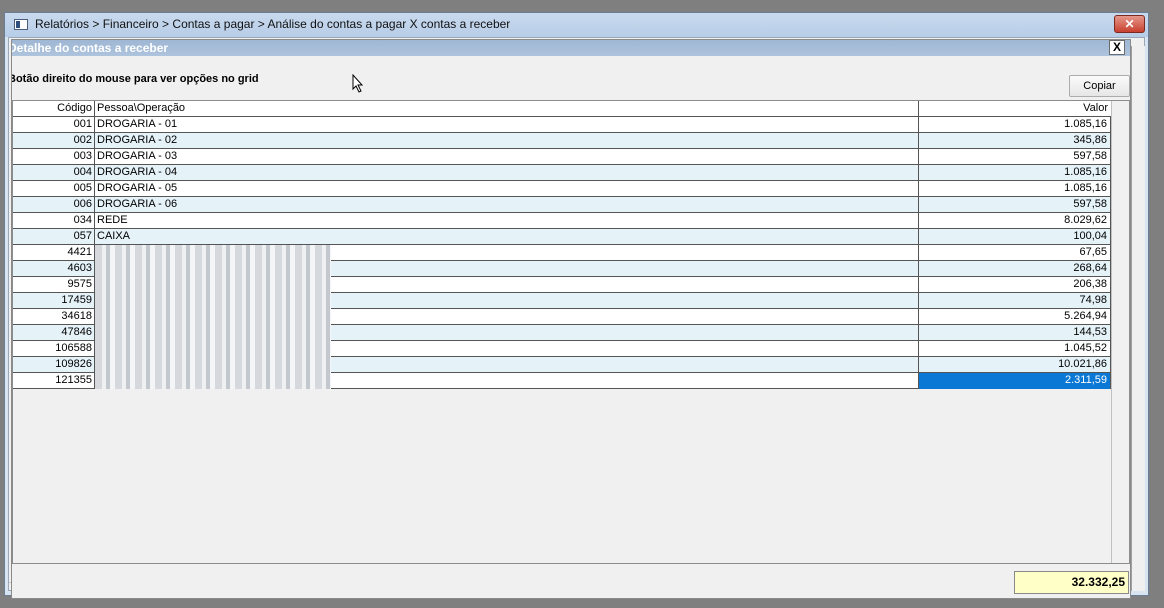 The width and height of the screenshot is (1164, 608). What do you see at coordinates (1015, 333) in the screenshot?
I see `cell-value: 144,53` at bounding box center [1015, 333].